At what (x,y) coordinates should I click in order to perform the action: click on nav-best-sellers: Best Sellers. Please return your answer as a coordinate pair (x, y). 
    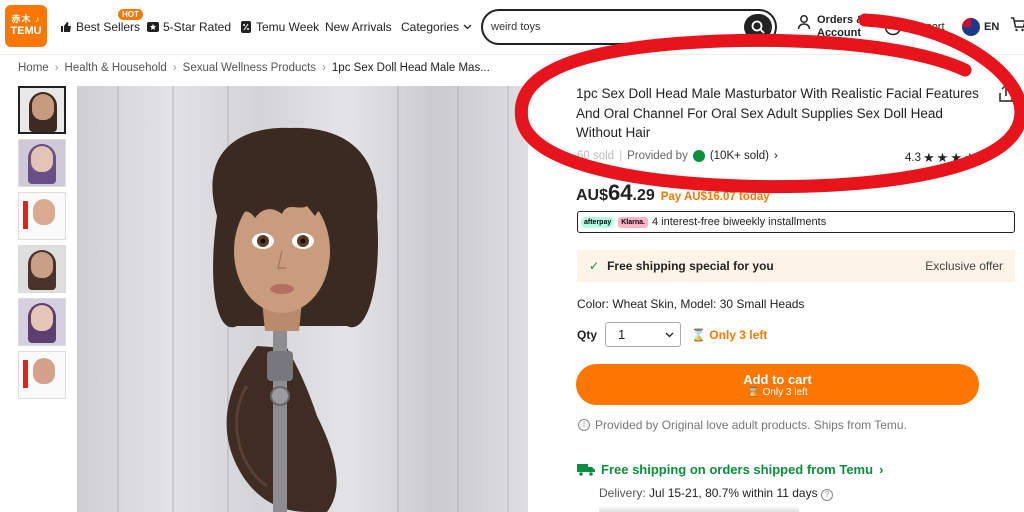
    Looking at the image, I should click on (100, 27).